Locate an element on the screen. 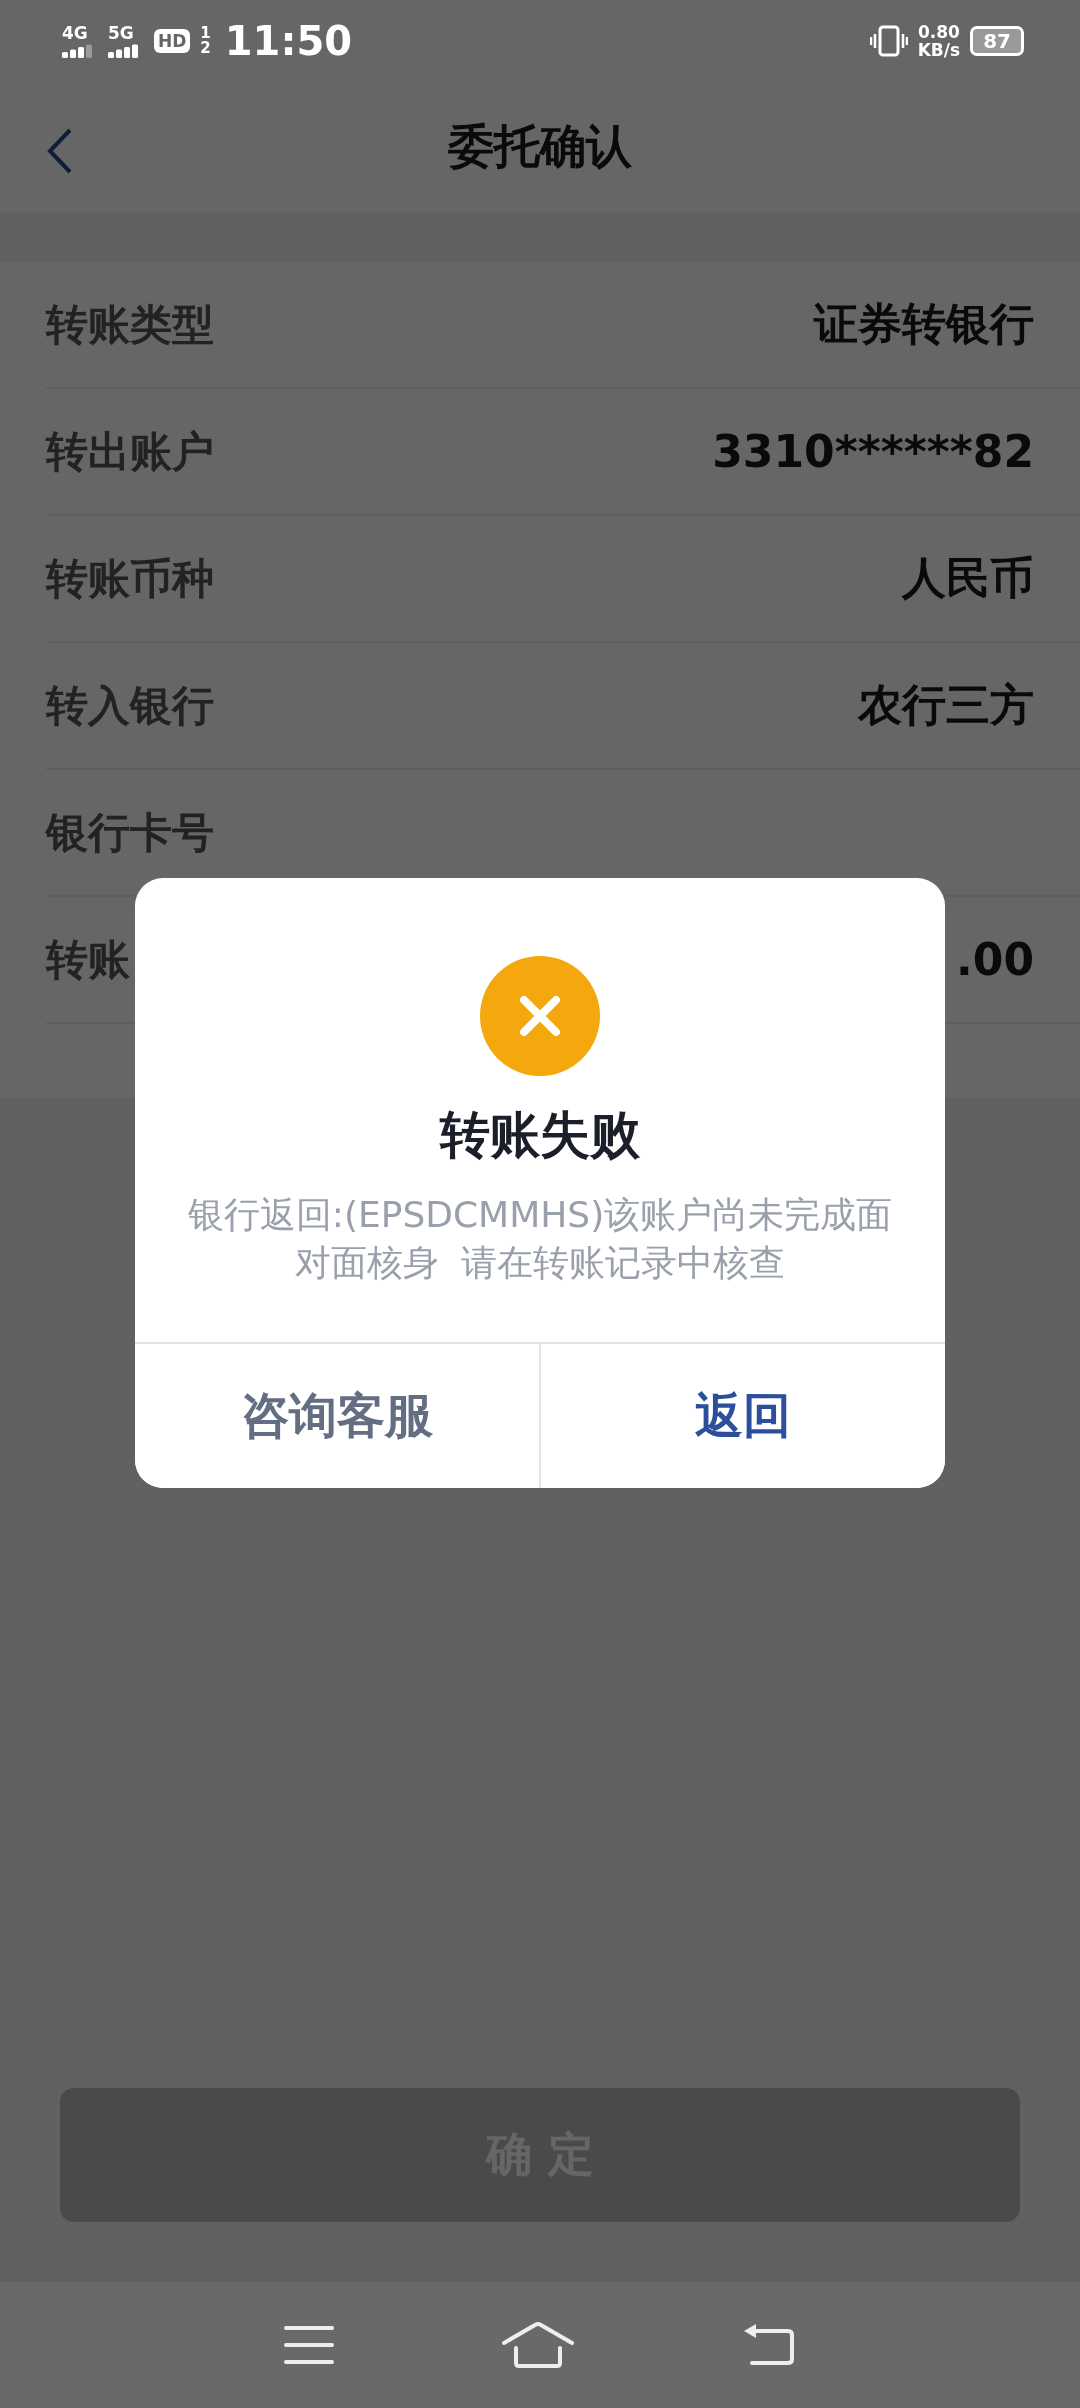 The image size is (1080, 2408). sim-label: 1 is located at coordinates (205, 33).